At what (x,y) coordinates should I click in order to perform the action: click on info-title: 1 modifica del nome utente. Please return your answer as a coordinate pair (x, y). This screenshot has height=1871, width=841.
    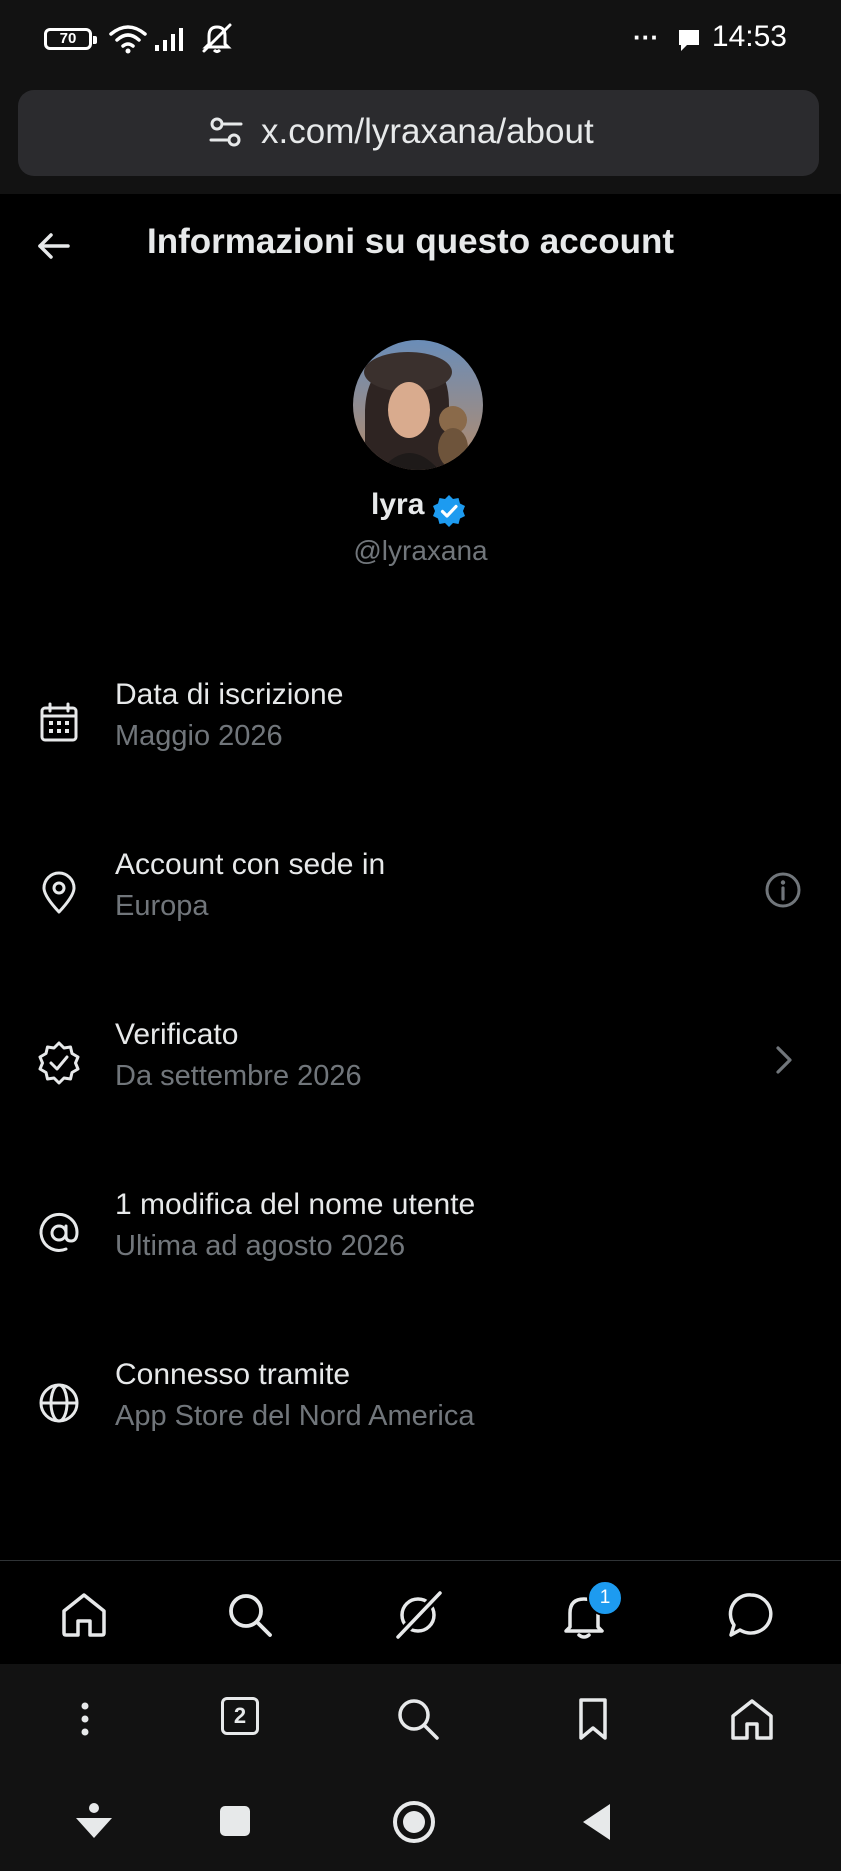
    Looking at the image, I should click on (295, 1204).